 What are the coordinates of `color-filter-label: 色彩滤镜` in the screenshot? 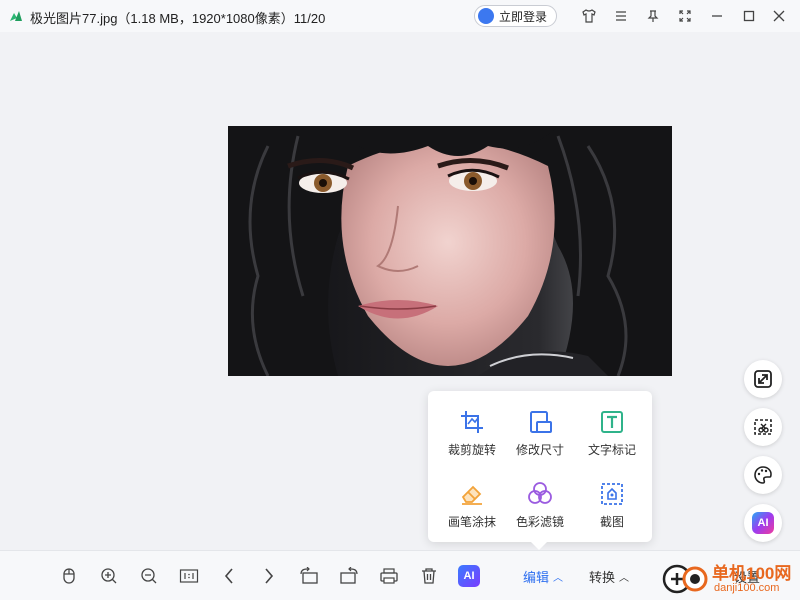 It's located at (539, 522).